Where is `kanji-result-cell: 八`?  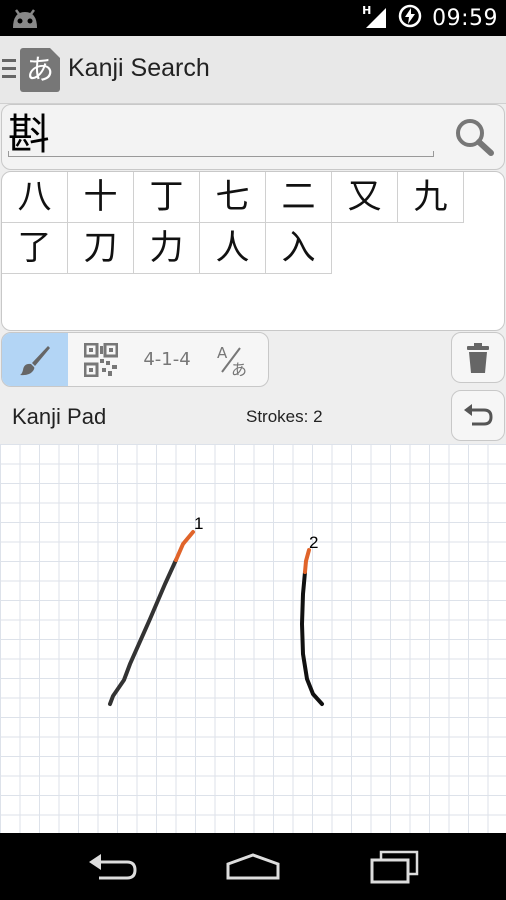
kanji-result-cell: 八 is located at coordinates (35, 197).